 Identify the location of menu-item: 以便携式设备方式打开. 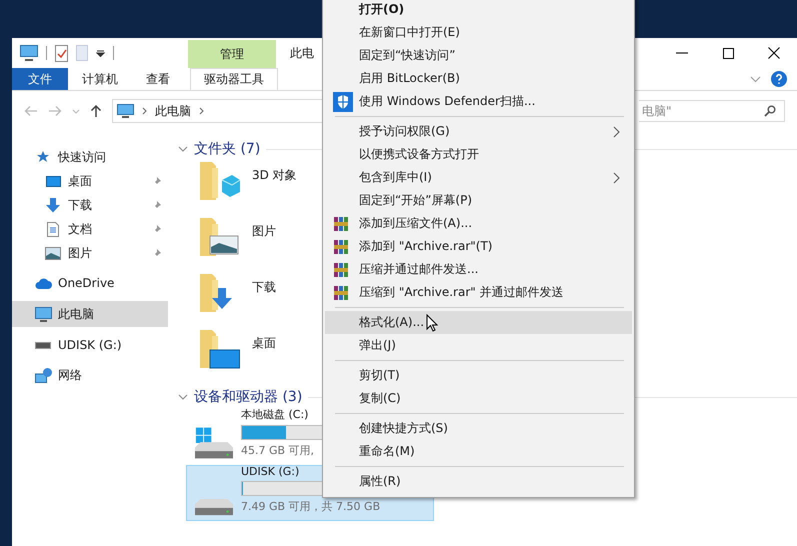
(478, 154).